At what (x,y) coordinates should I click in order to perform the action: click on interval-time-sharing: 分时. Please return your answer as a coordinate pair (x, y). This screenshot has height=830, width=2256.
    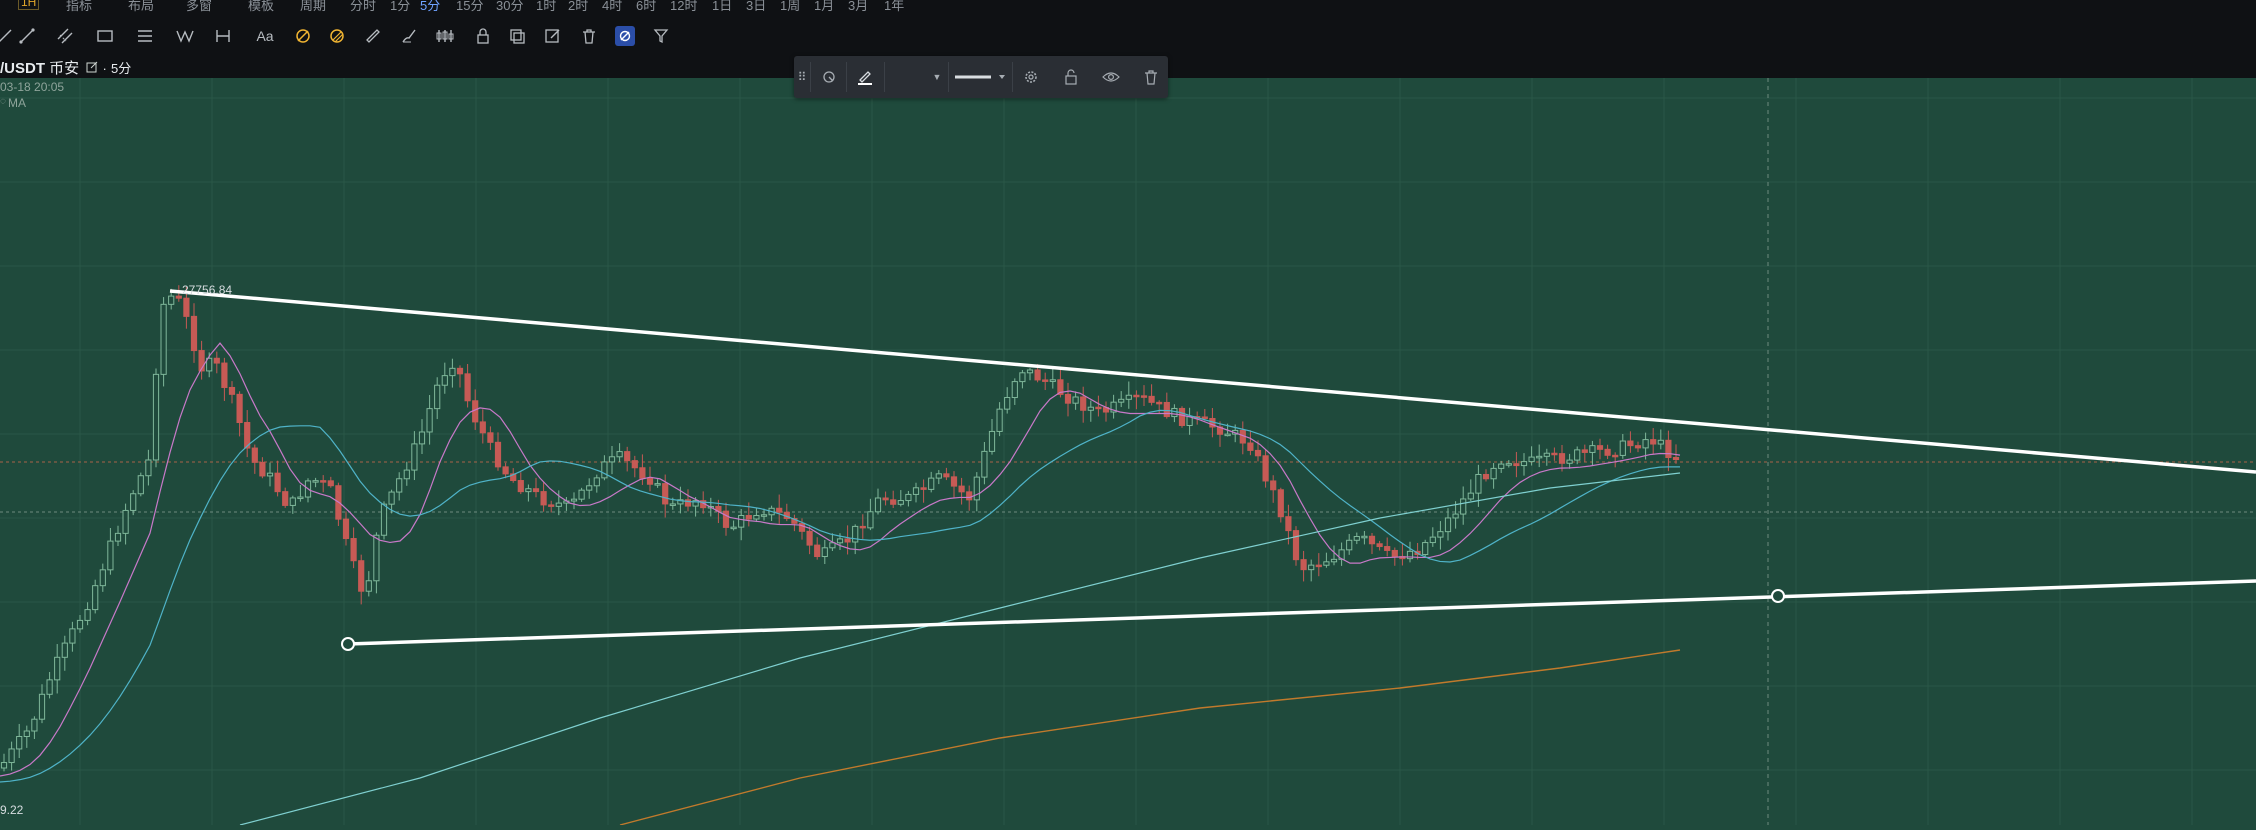
    Looking at the image, I should click on (363, 7).